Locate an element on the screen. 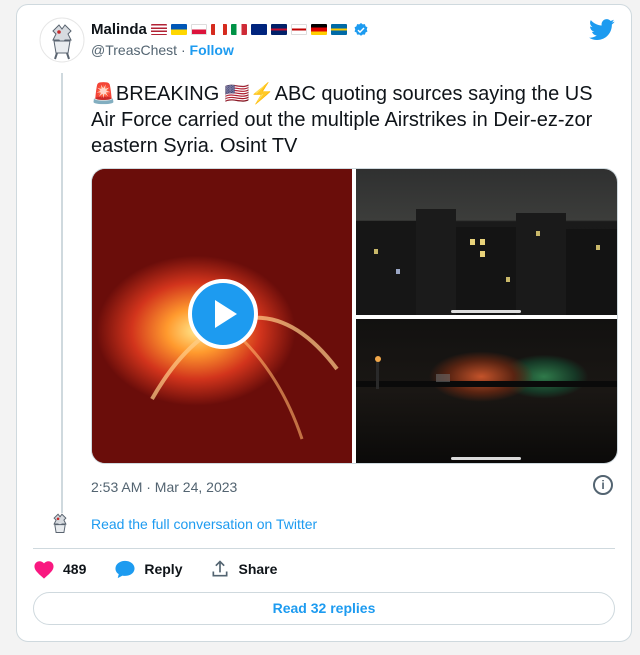  share-label: Share is located at coordinates (258, 569).